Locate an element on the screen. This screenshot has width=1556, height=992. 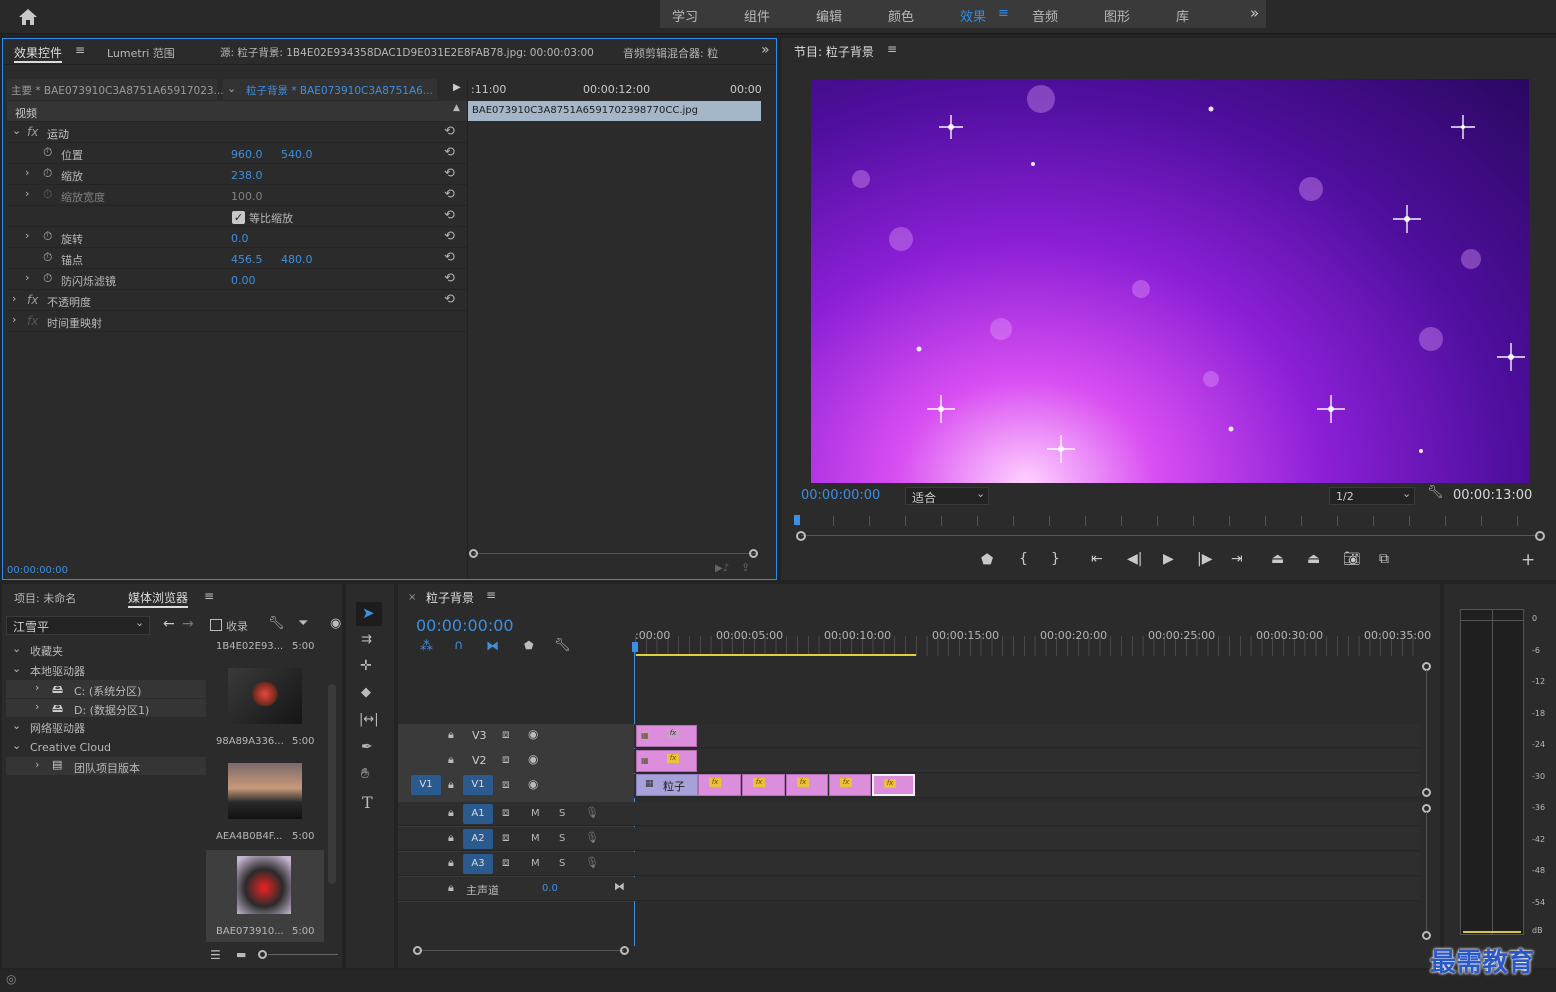
position-y-value: 540.0 is located at coordinates (297, 154).